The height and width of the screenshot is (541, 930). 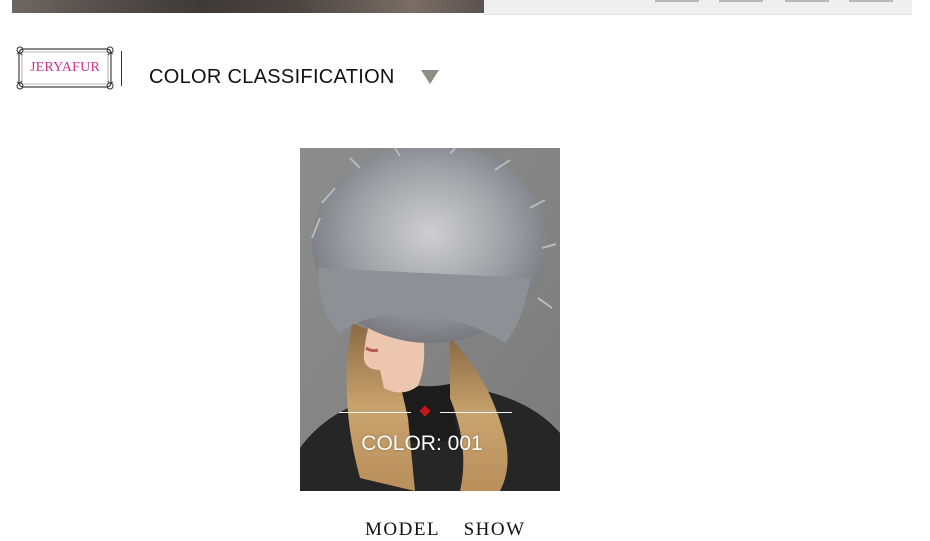 I want to click on previous-section-strip, so click(x=465, y=7).